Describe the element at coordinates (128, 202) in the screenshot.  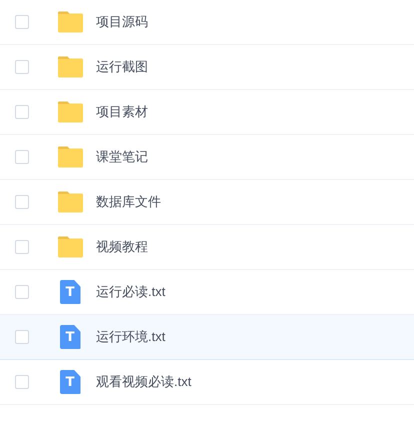
I see `file-name: 数据库文件` at that location.